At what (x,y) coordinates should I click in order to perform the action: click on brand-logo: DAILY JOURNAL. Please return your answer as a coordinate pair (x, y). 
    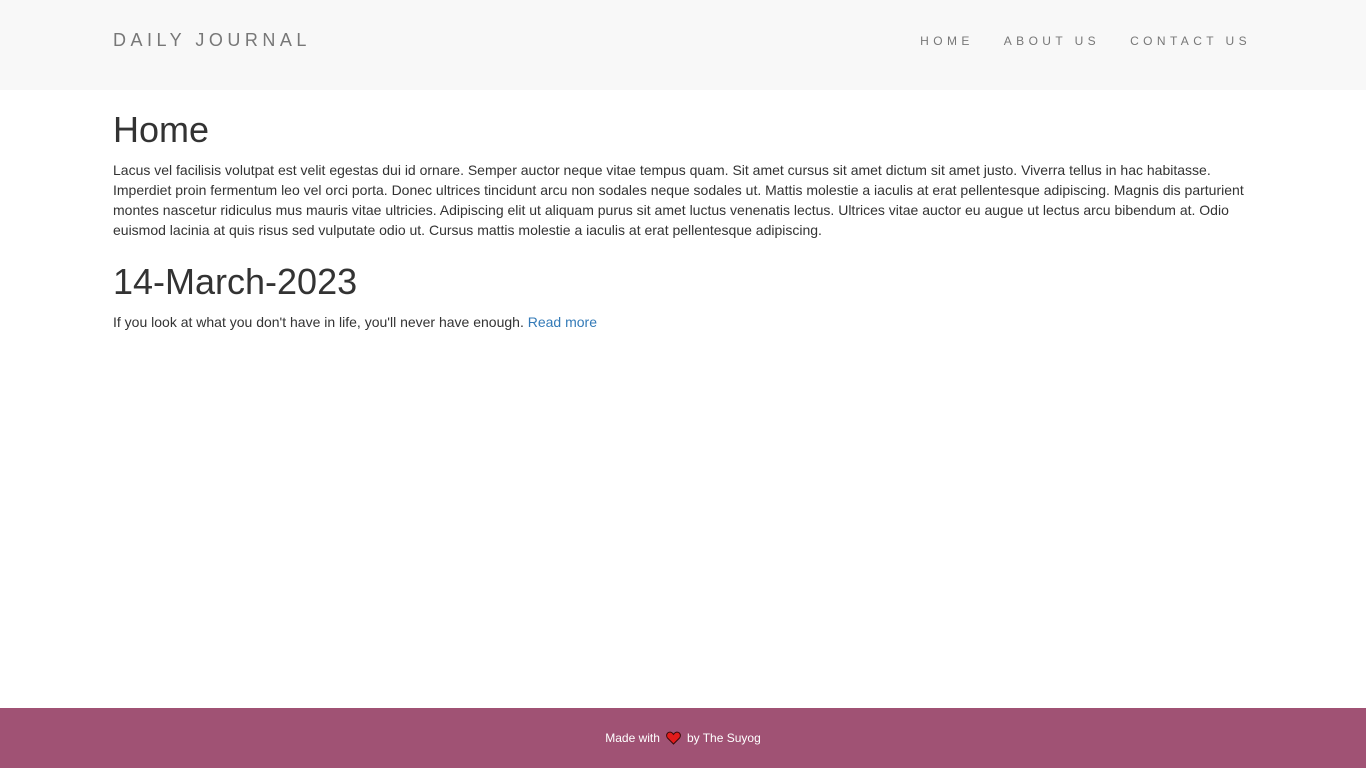
    Looking at the image, I should click on (212, 40).